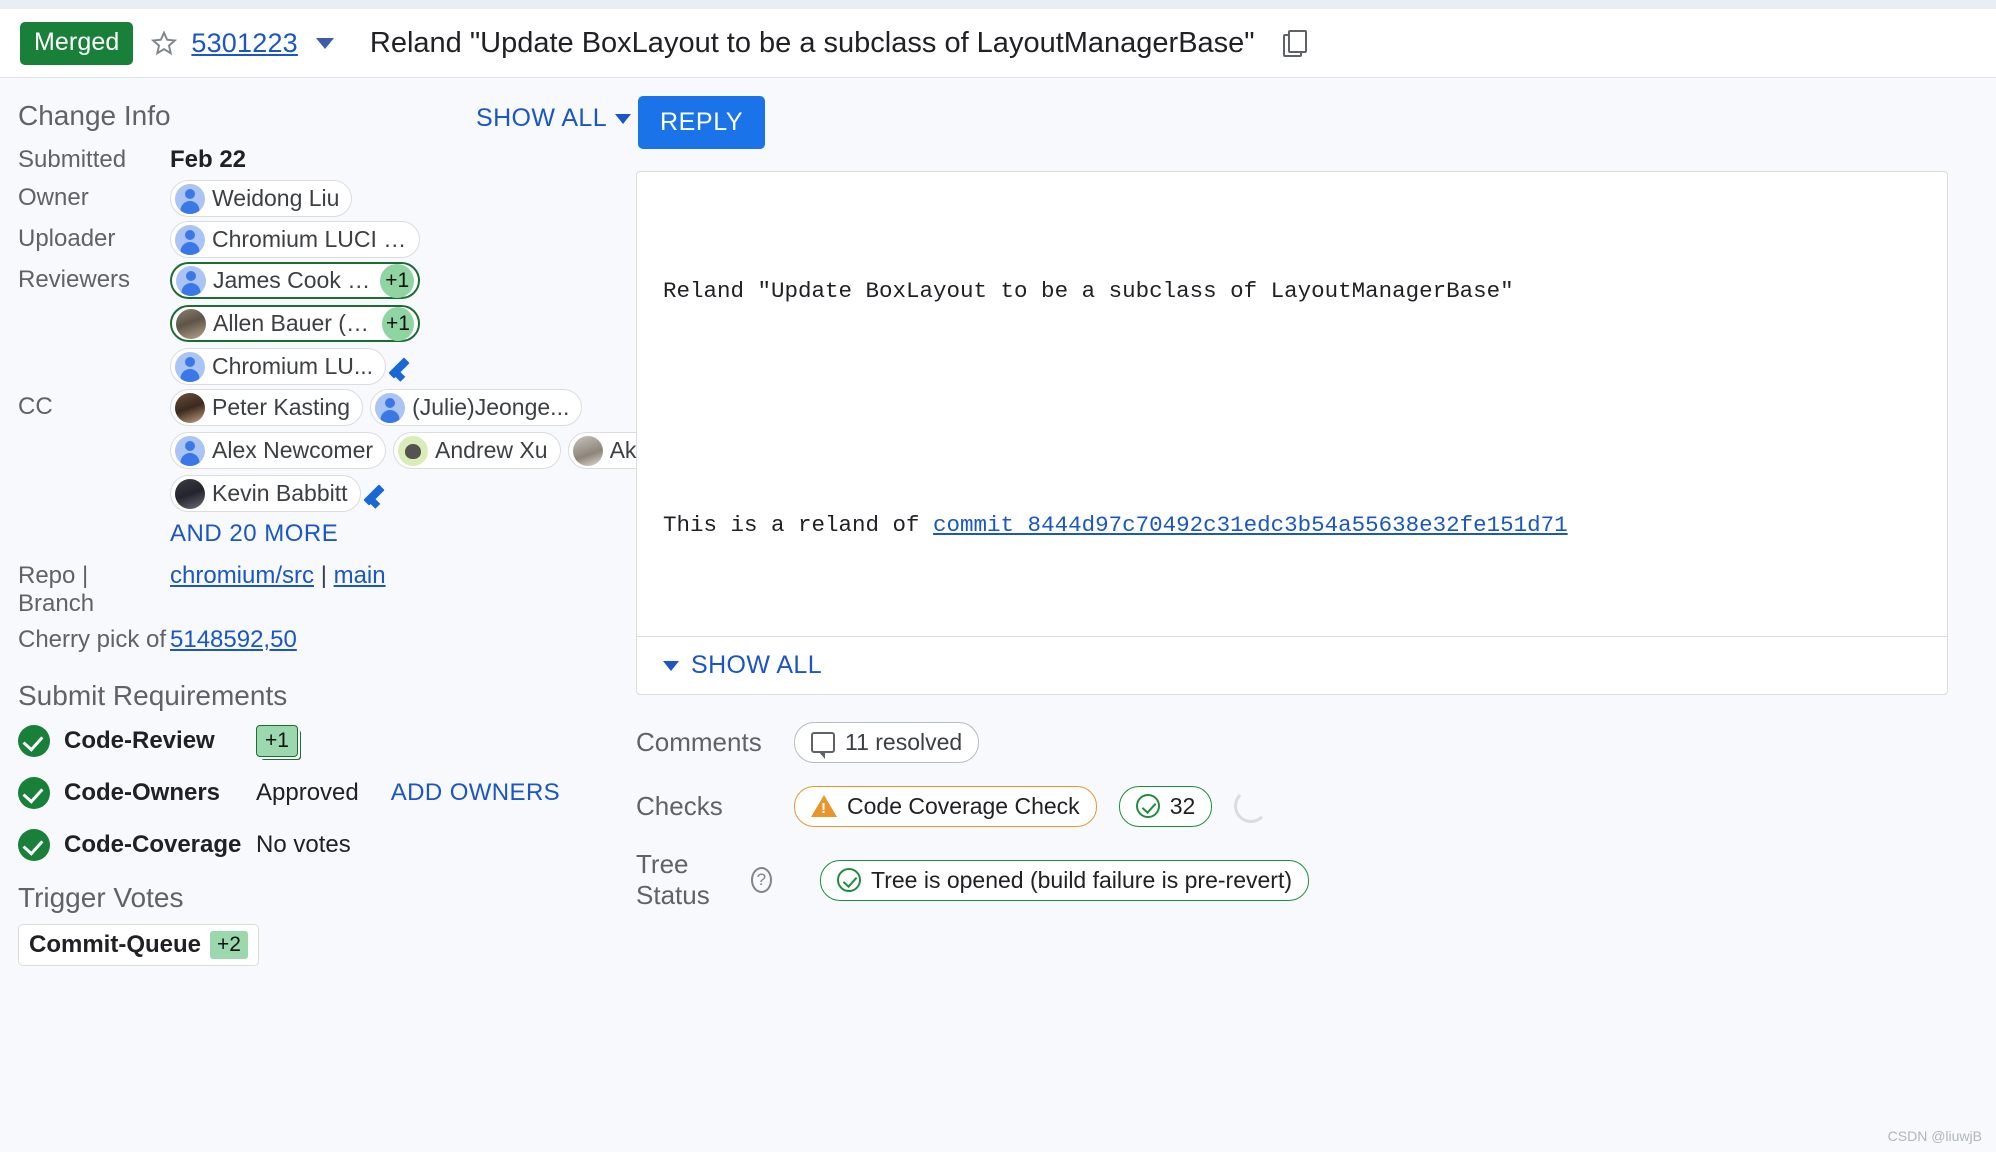 The width and height of the screenshot is (1996, 1152). I want to click on cherry-pick-row: Cherry pick of 5148592,50, so click(327, 639).